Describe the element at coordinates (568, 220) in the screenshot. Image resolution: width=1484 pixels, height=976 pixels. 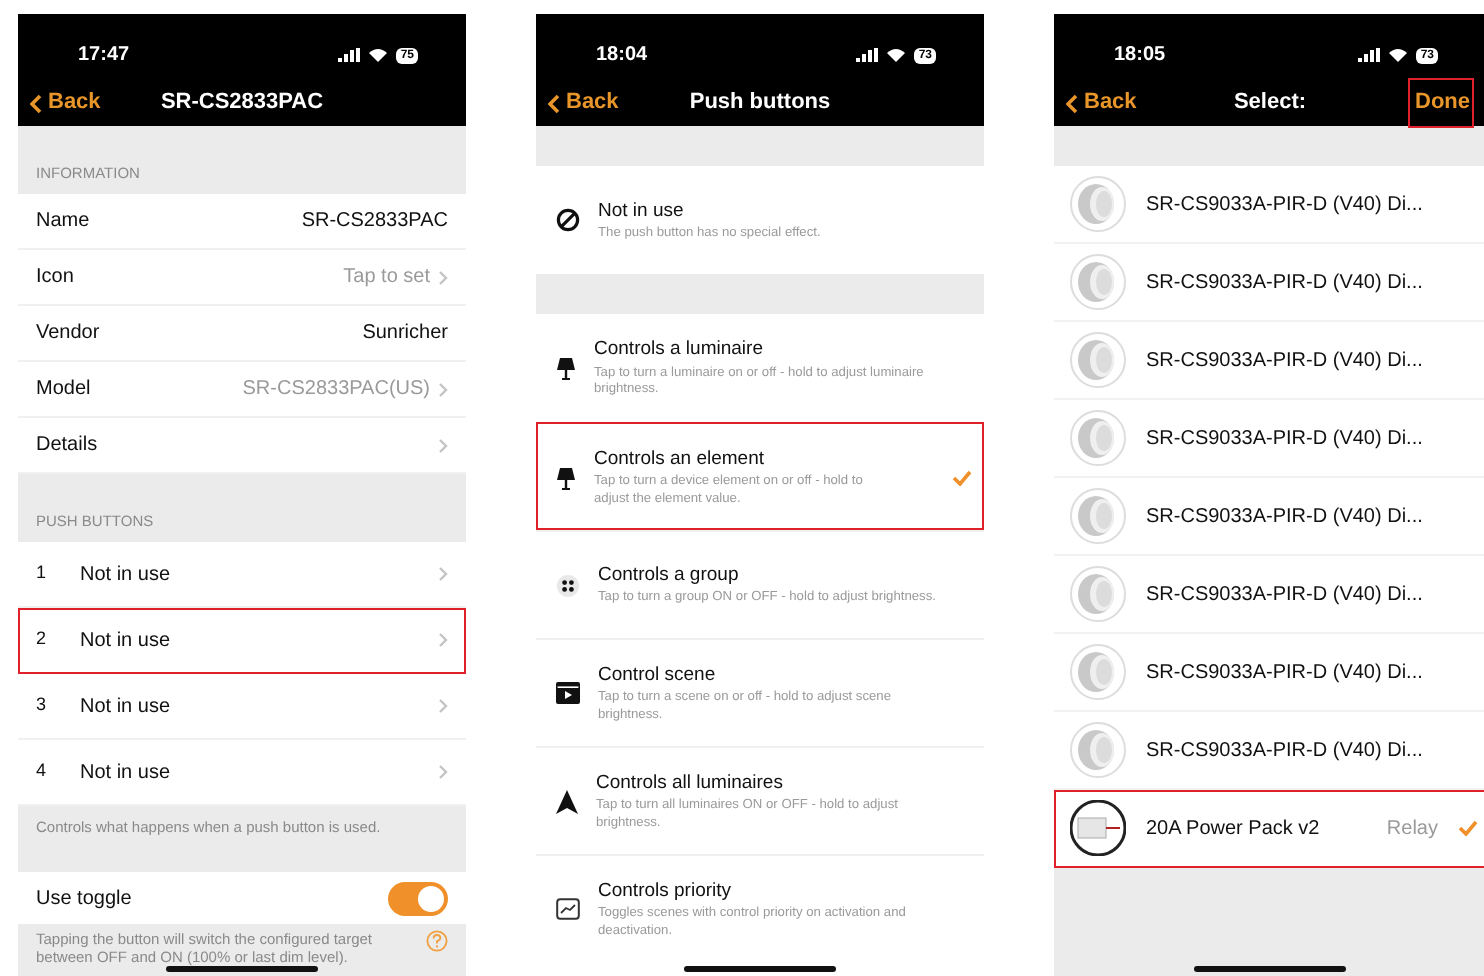
I see `prohibited-icon` at that location.